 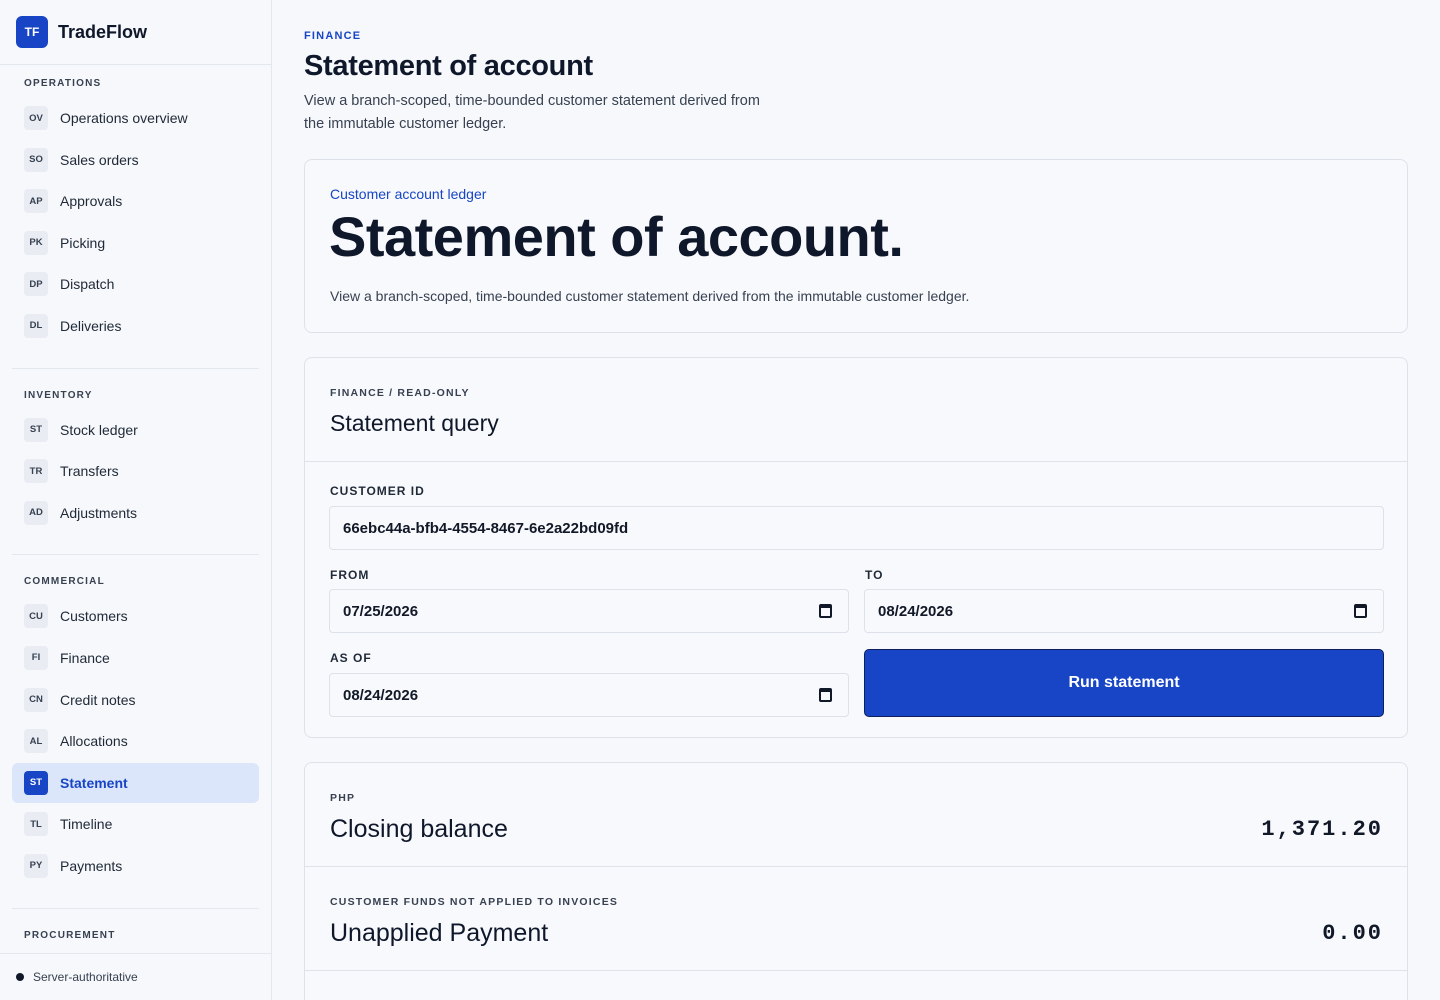 I want to click on nav-code: DL, so click(x=36, y=325).